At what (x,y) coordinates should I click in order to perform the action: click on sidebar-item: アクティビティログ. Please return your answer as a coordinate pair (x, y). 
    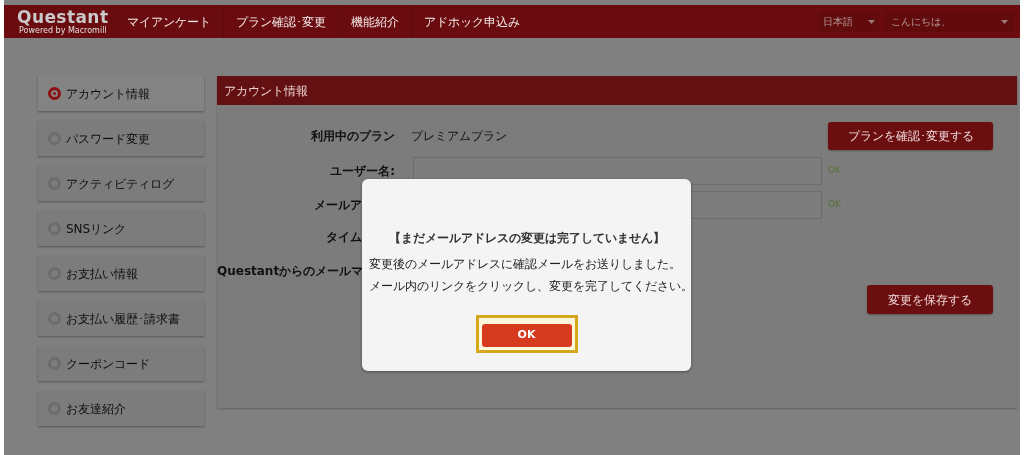
    Looking at the image, I should click on (121, 183).